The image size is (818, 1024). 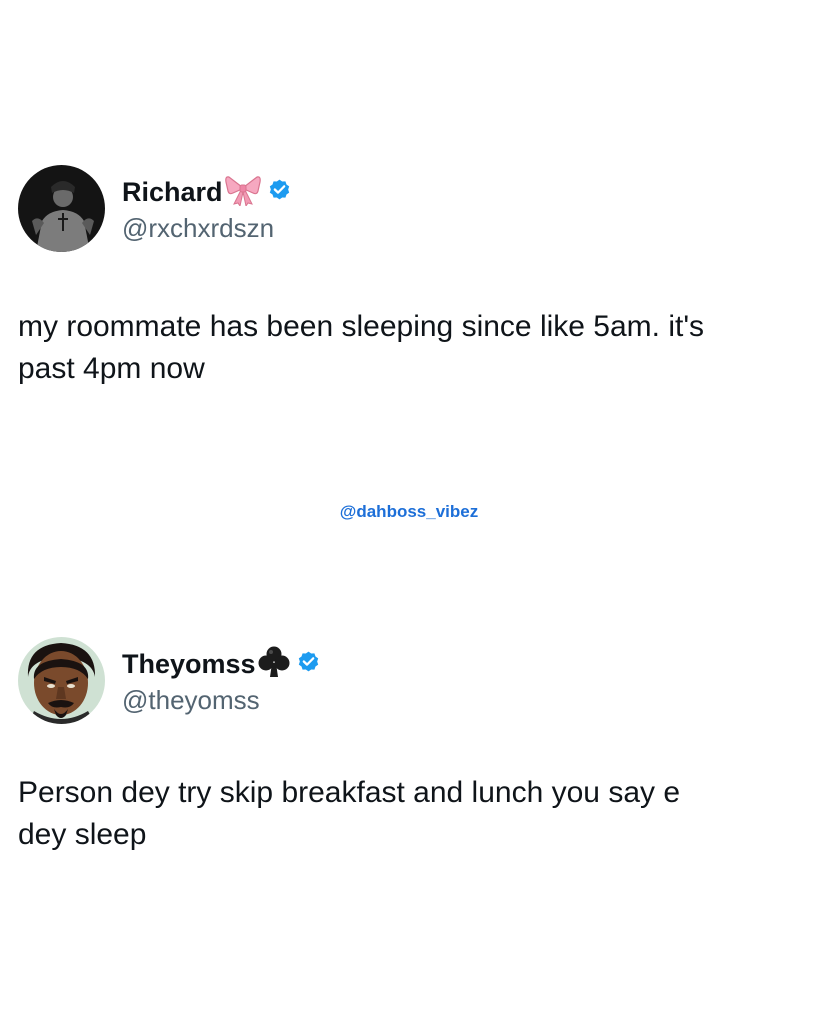 I want to click on display-name: Richard, so click(x=172, y=192).